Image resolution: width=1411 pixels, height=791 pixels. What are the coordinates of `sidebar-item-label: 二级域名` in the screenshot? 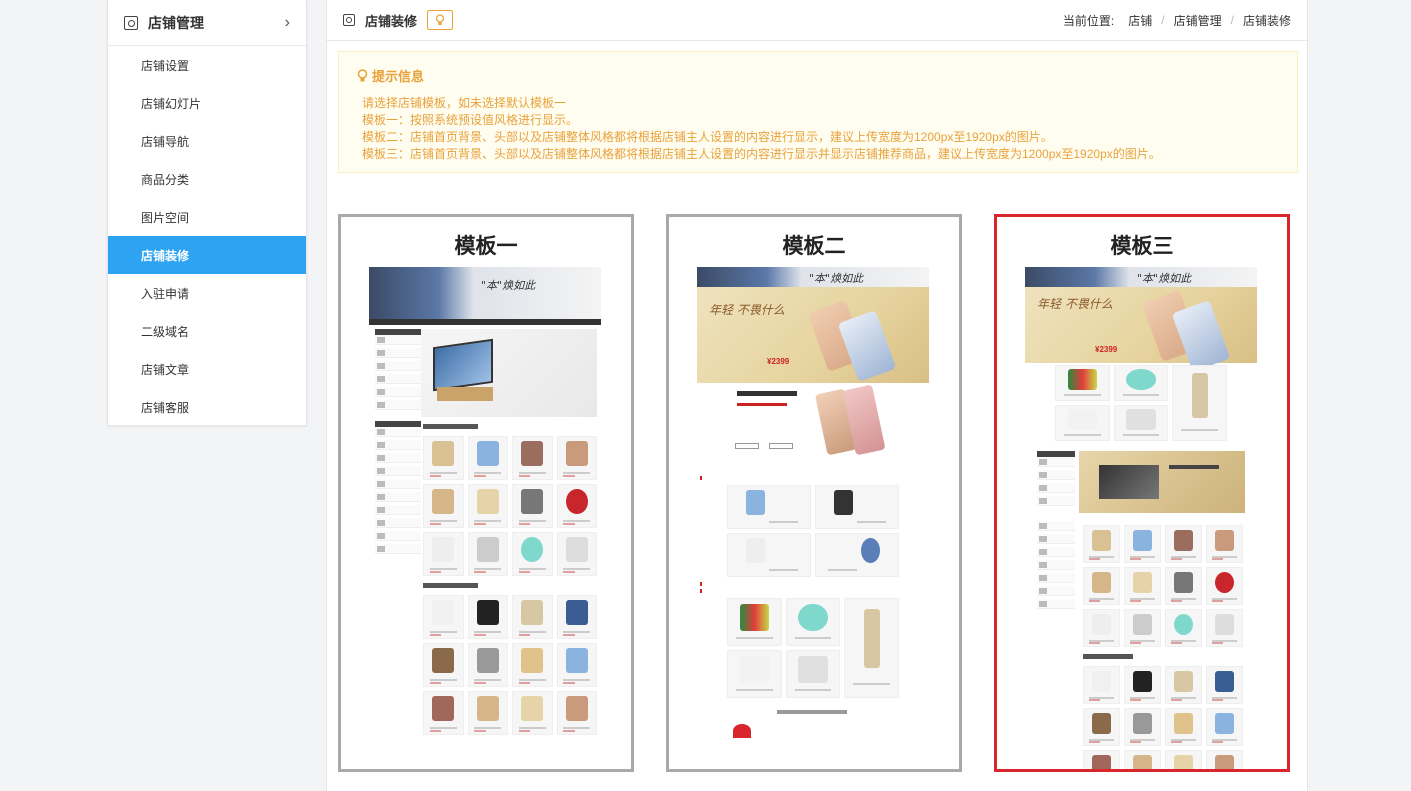 It's located at (165, 331).